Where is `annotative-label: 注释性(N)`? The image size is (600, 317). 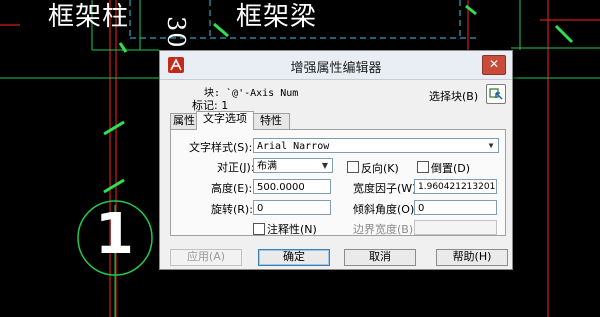 annotative-label: 注释性(N) is located at coordinates (292, 229).